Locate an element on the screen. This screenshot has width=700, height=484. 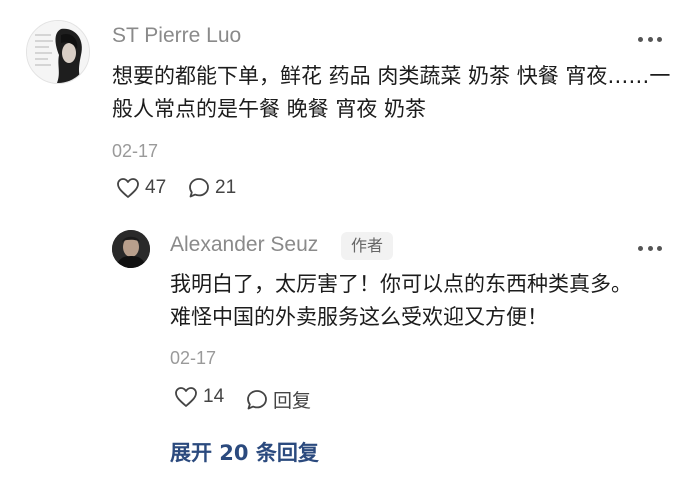
like-count: 47 is located at coordinates (156, 187).